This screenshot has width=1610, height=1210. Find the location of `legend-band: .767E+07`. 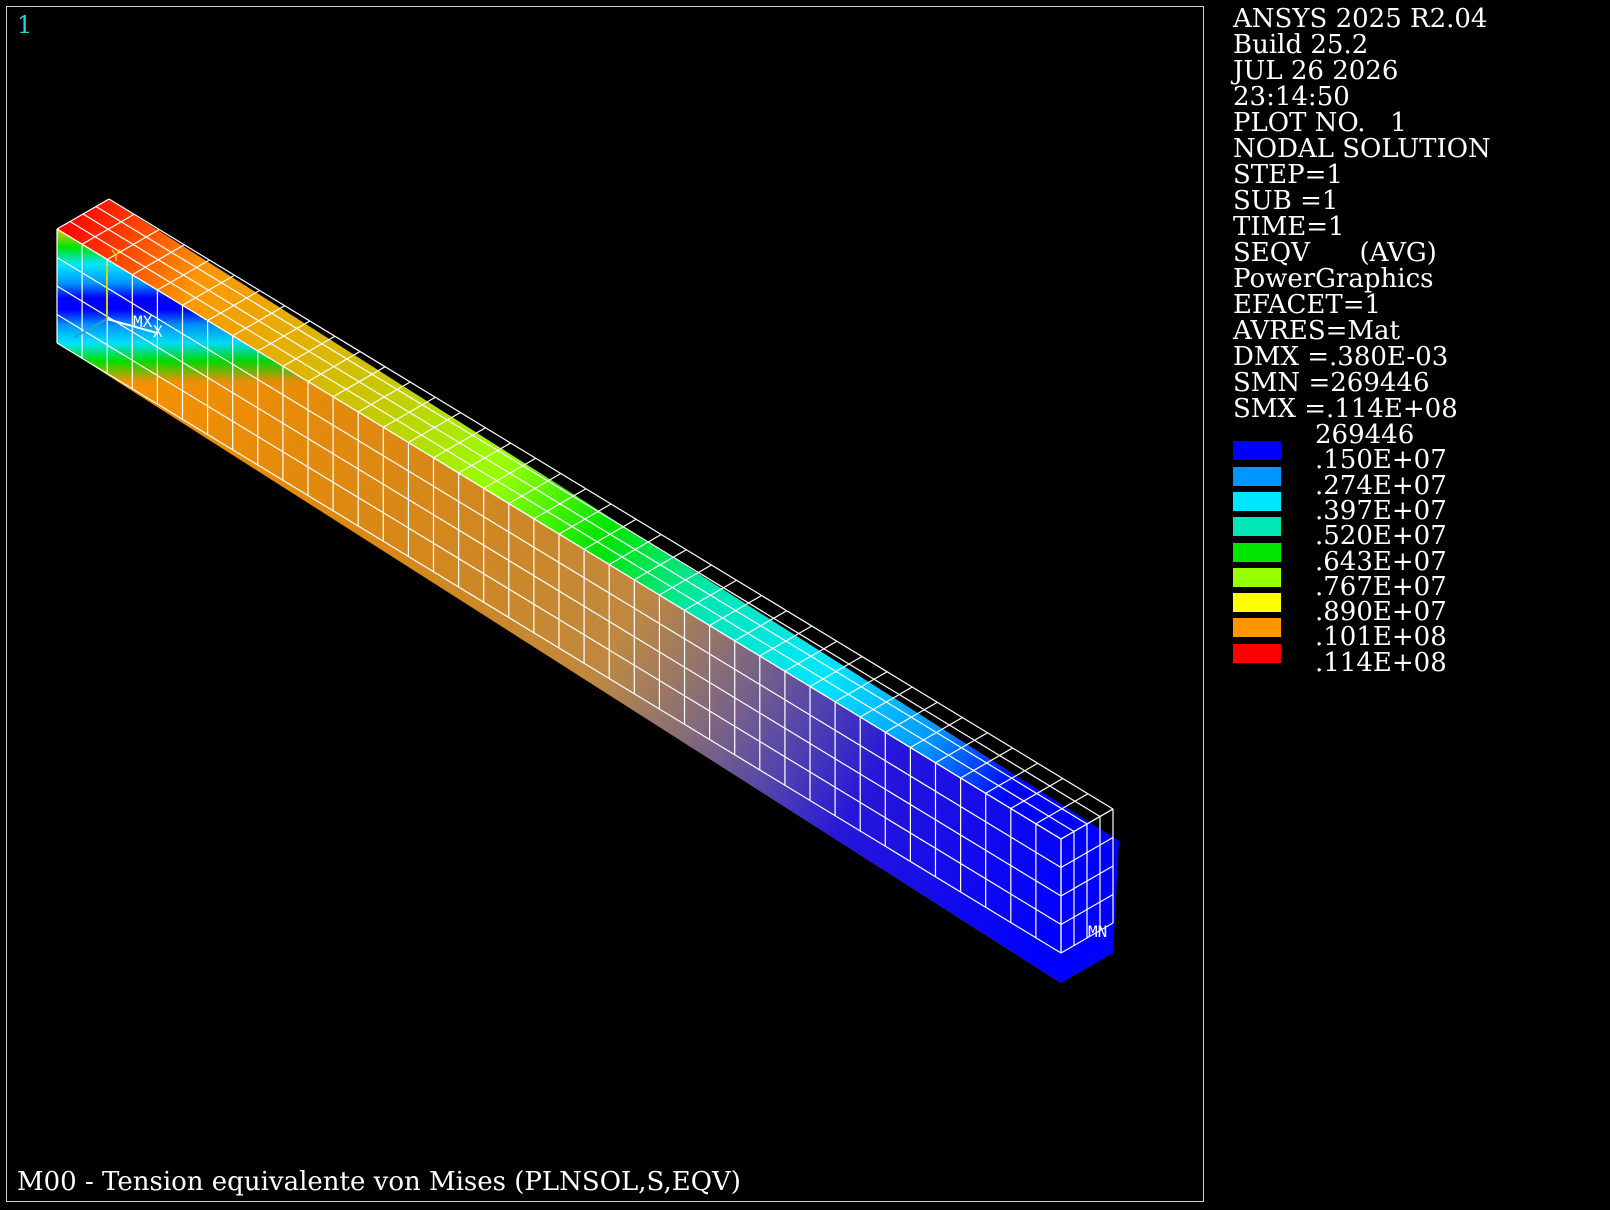

legend-band: .767E+07 is located at coordinates (1413, 584).